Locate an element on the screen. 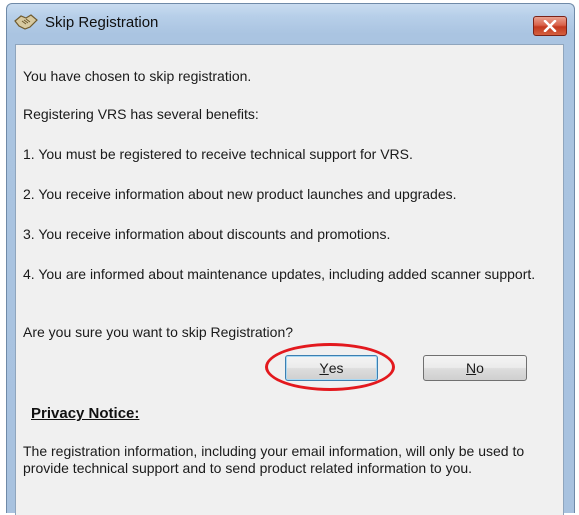 This screenshot has width=579, height=515. handshake-icon is located at coordinates (26, 22).